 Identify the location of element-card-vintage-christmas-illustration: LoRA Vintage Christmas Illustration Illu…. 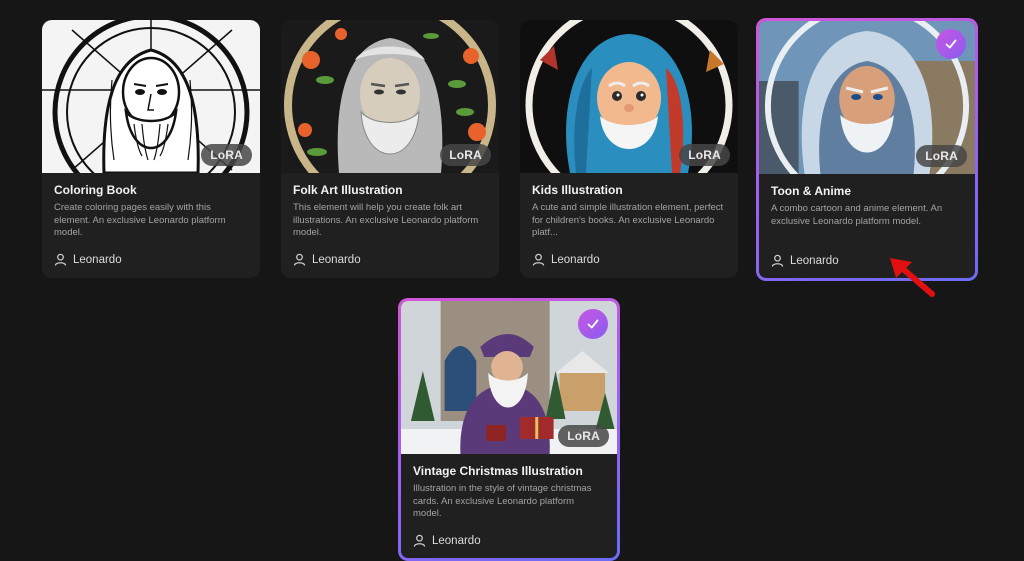
(509, 429).